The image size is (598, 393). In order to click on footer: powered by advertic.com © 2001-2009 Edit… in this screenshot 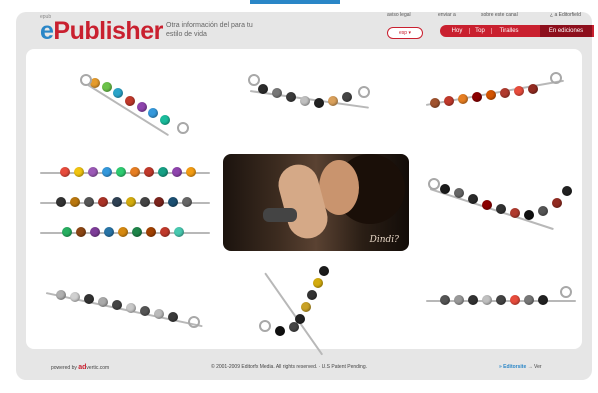, I will do `click(304, 366)`.